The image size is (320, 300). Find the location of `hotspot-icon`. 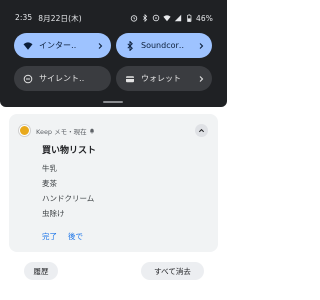

hotspot-icon is located at coordinates (156, 18).